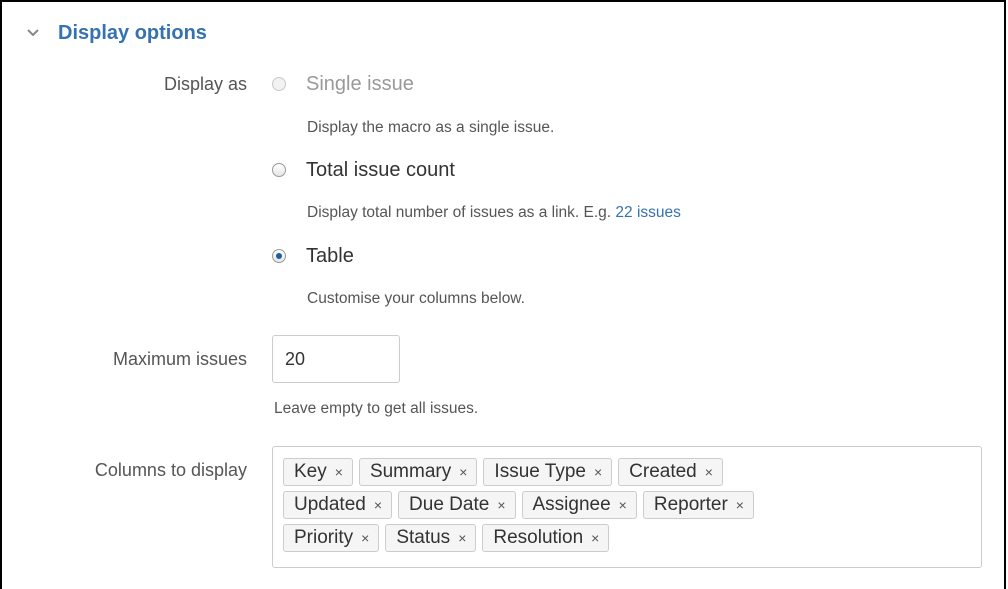  I want to click on radio-button-disabled, so click(279, 84).